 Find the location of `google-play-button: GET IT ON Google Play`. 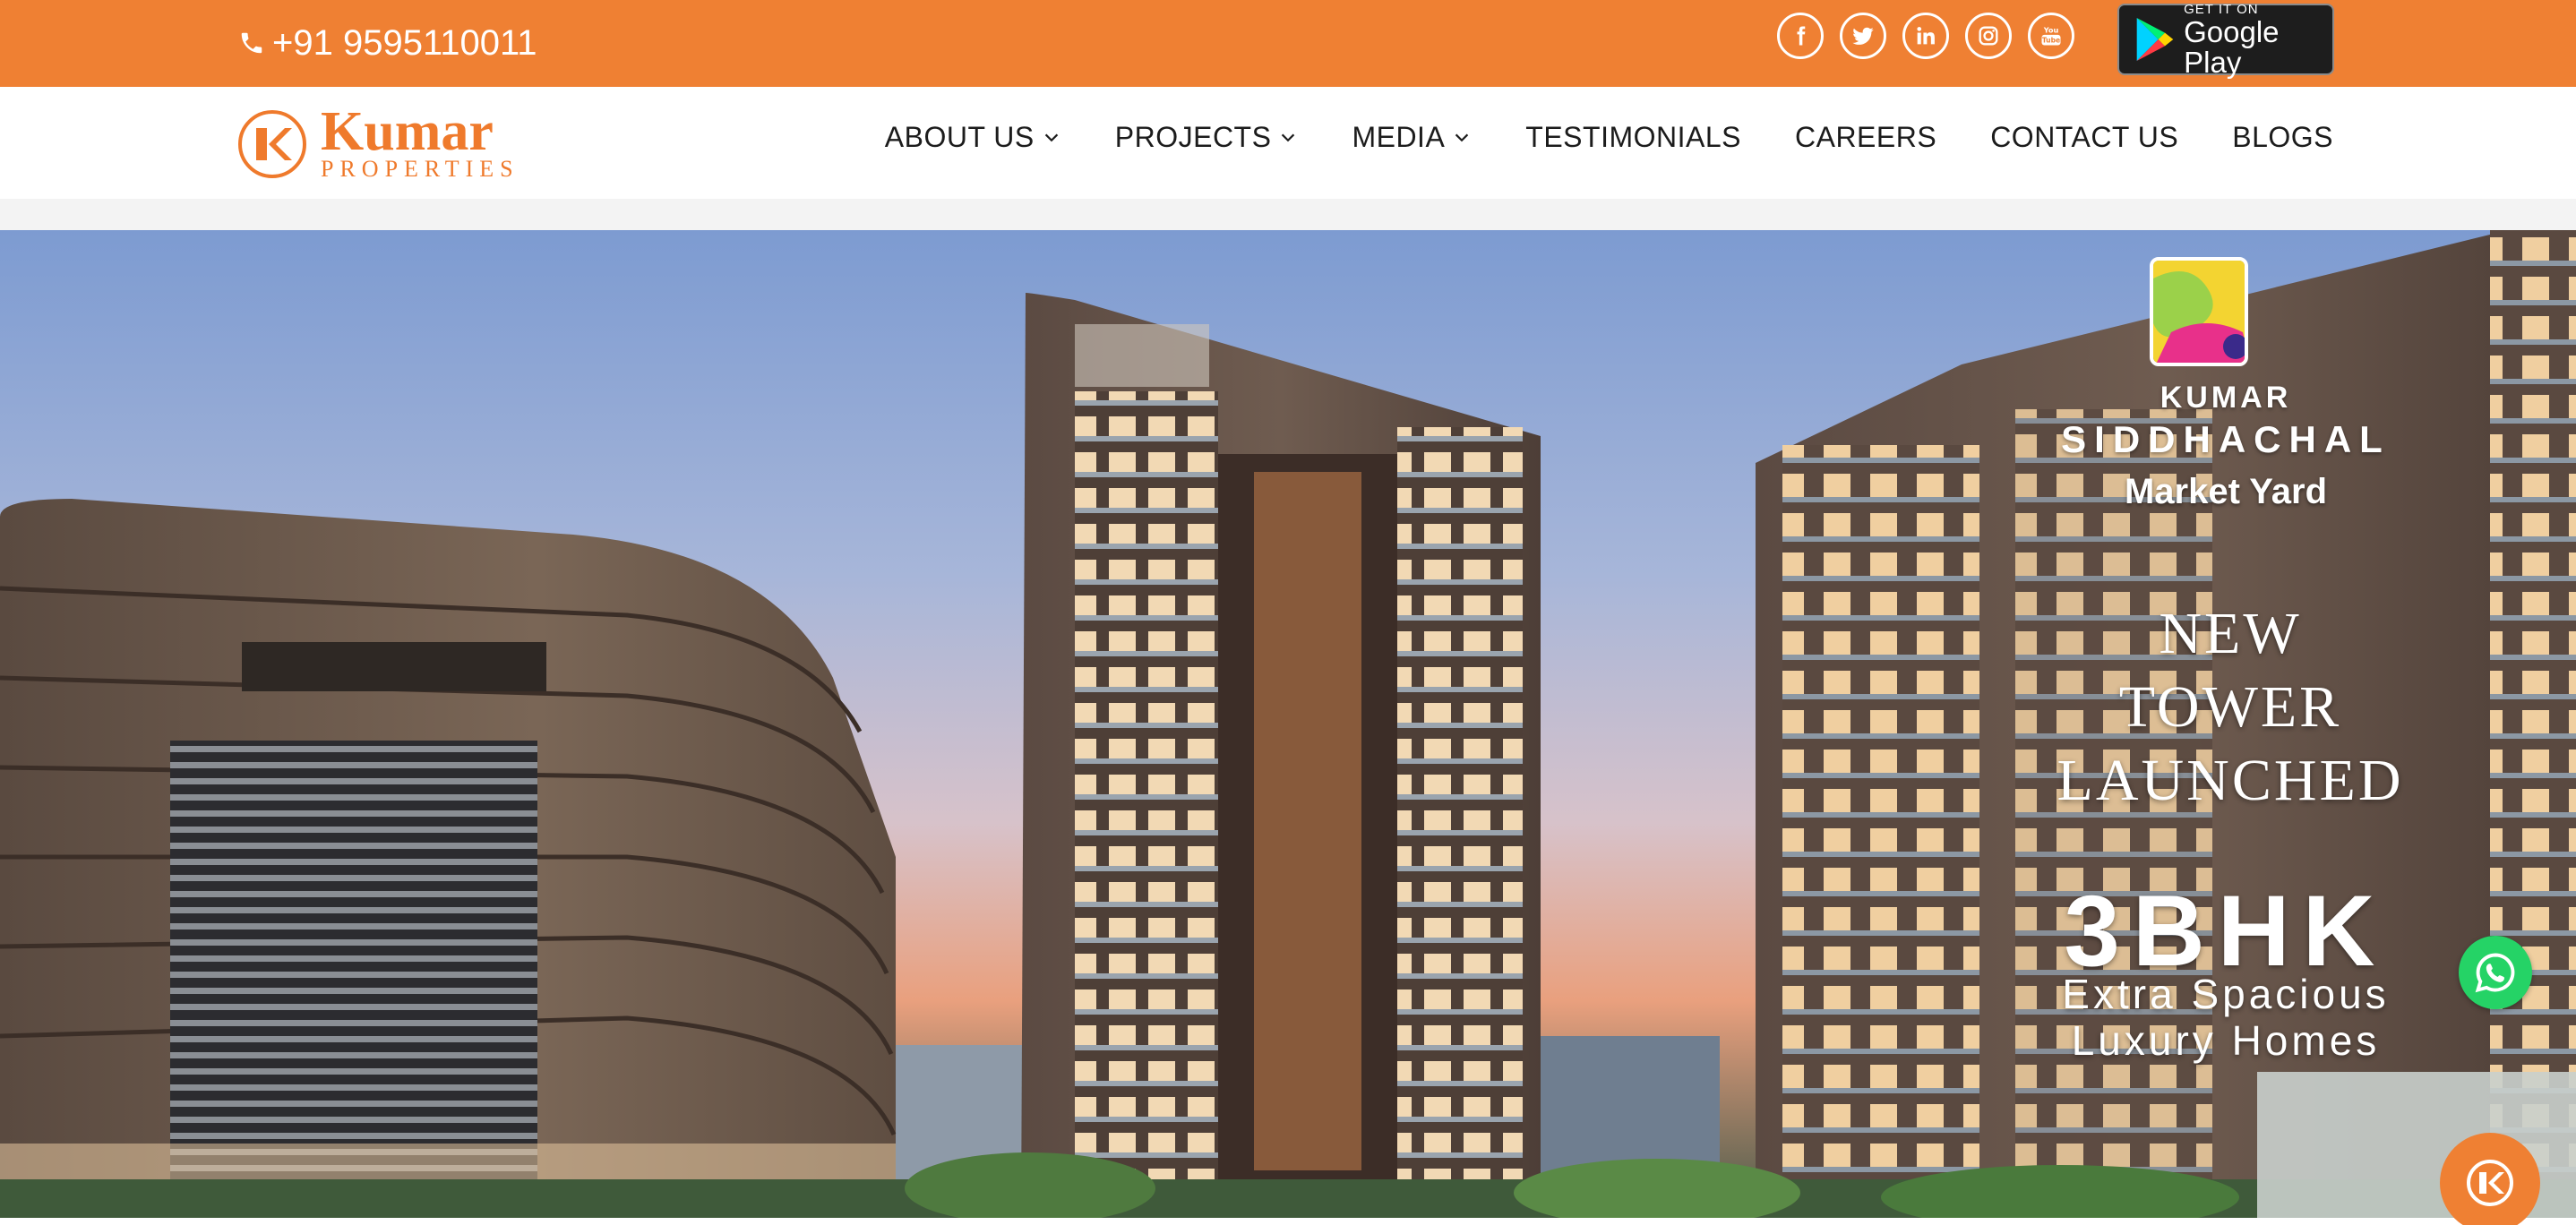

google-play-button: GET IT ON Google Play is located at coordinates (2225, 40).